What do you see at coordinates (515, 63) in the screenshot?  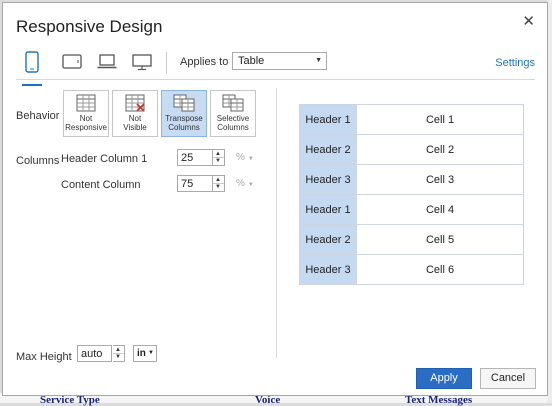 I see `settings-link: Settings` at bounding box center [515, 63].